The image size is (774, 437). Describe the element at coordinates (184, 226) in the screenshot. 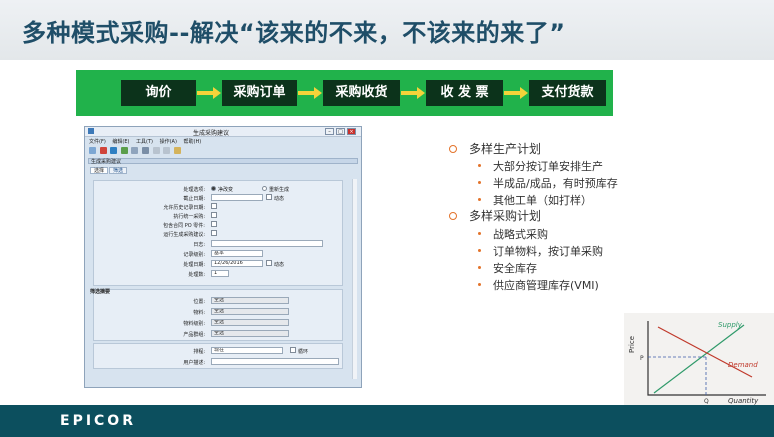

I see `include-po-label: 包含合同 PO 零件:` at that location.